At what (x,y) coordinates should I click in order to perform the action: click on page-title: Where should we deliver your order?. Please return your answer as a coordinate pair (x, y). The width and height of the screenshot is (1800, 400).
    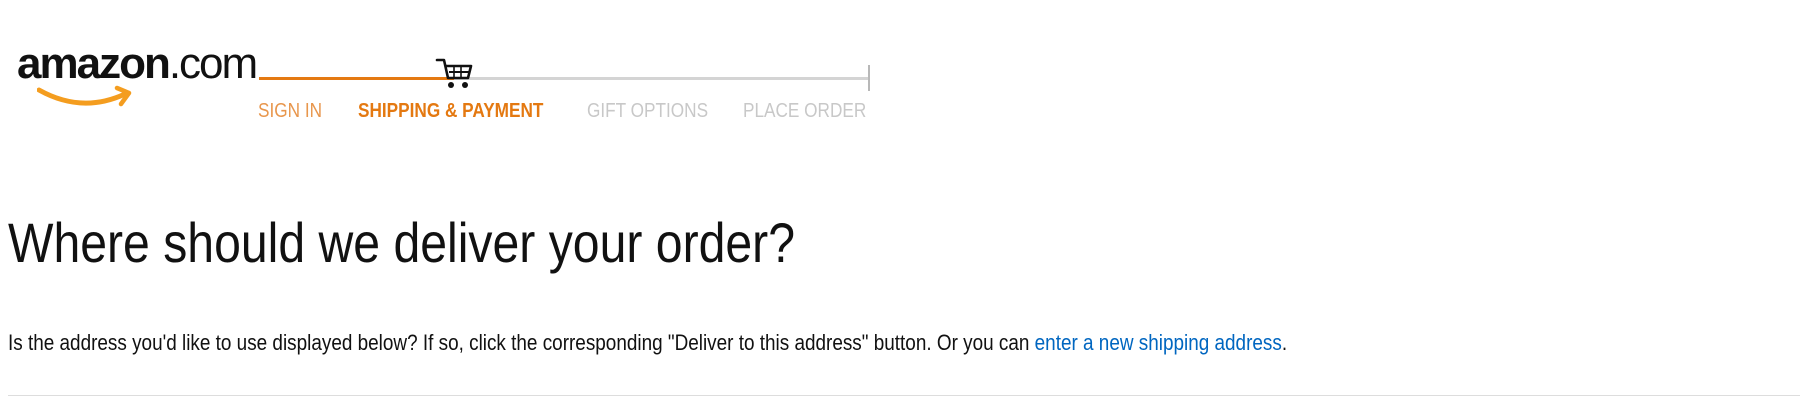
    Looking at the image, I should click on (402, 242).